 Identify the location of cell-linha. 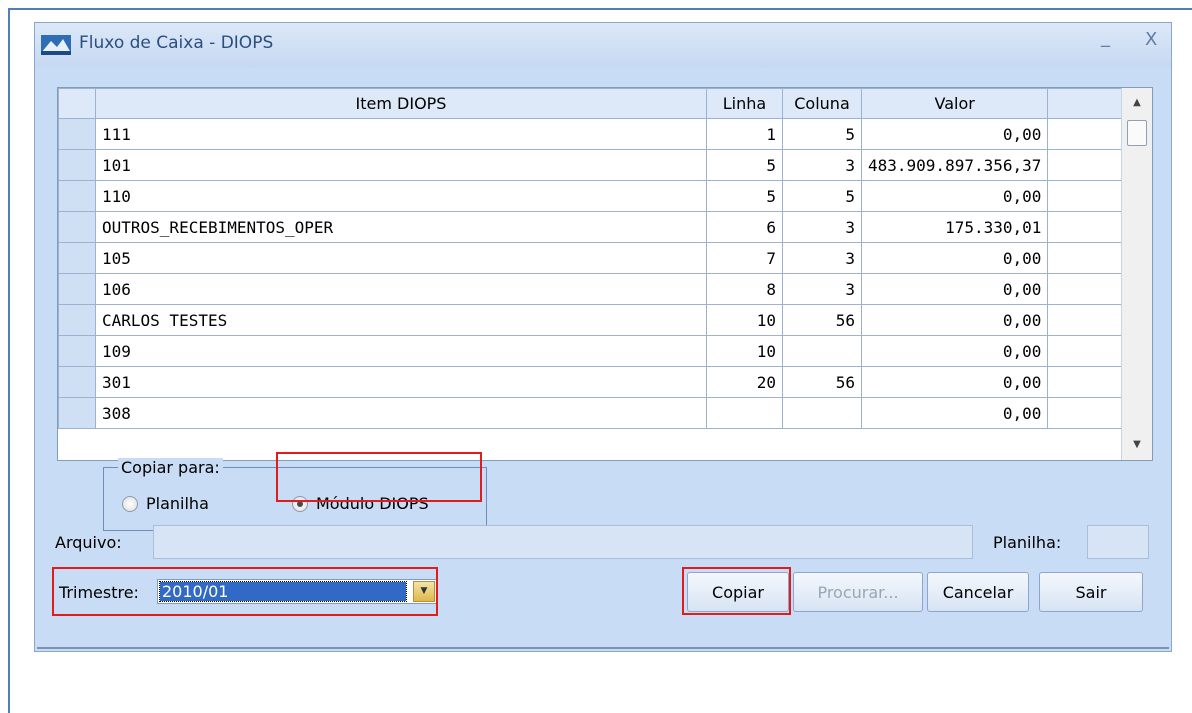
(744, 413).